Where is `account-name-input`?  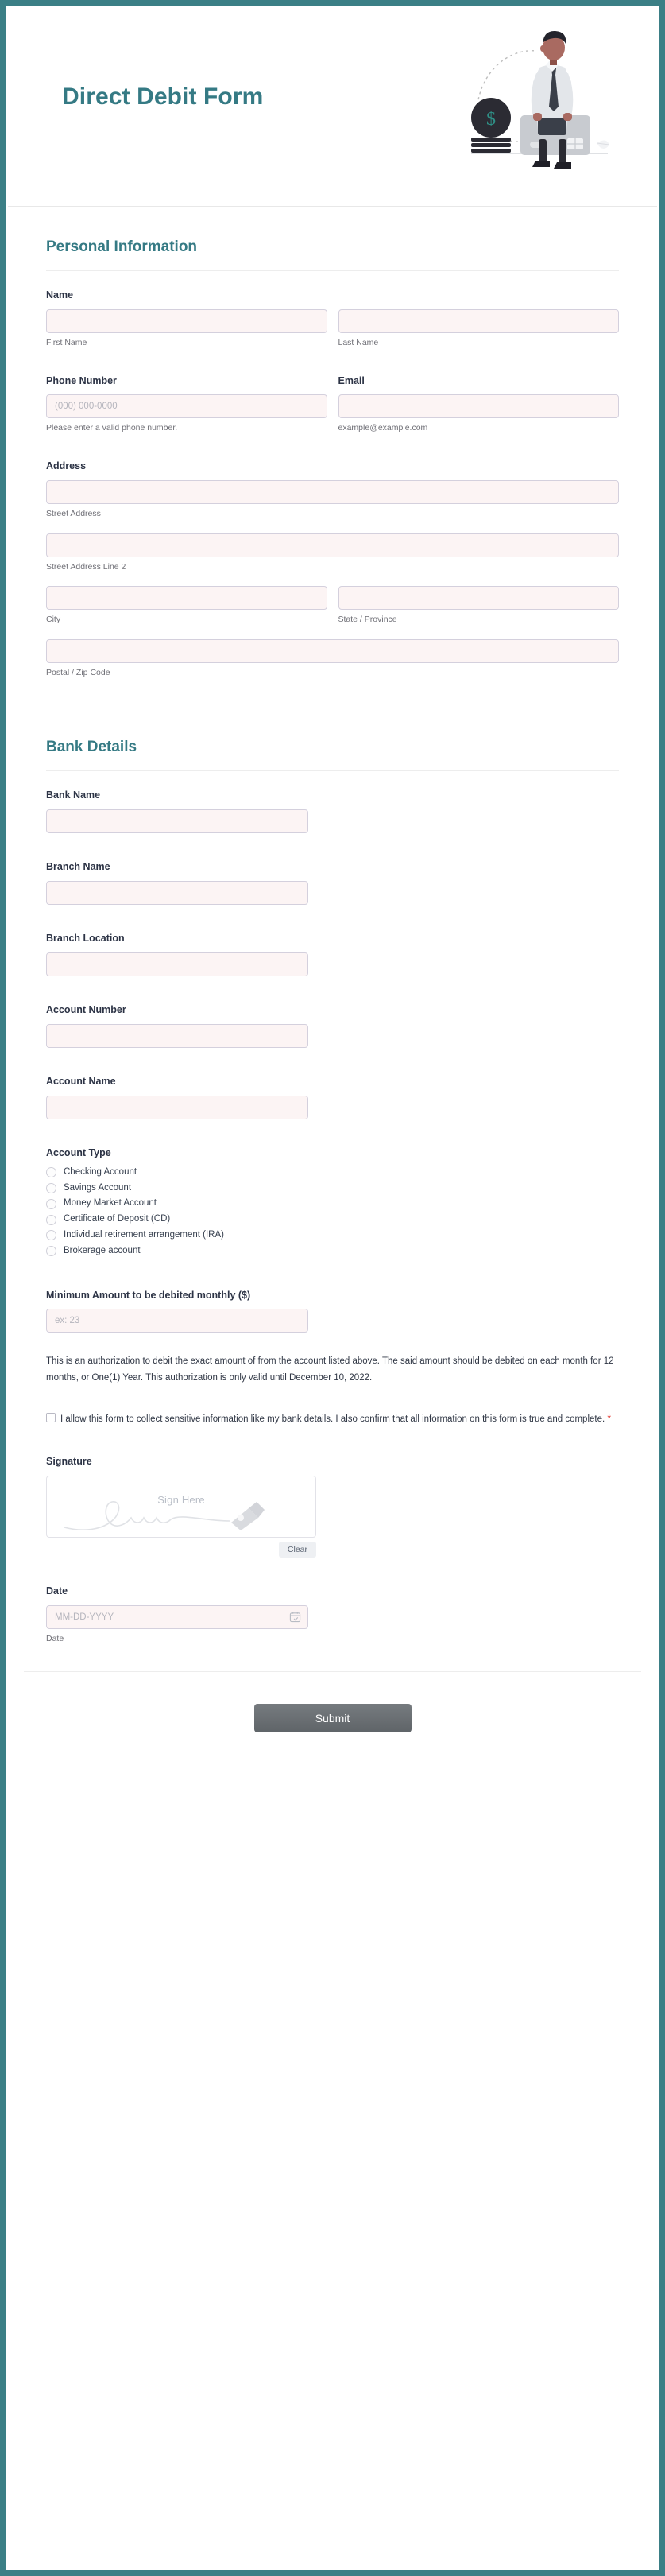
account-name-input is located at coordinates (177, 1107).